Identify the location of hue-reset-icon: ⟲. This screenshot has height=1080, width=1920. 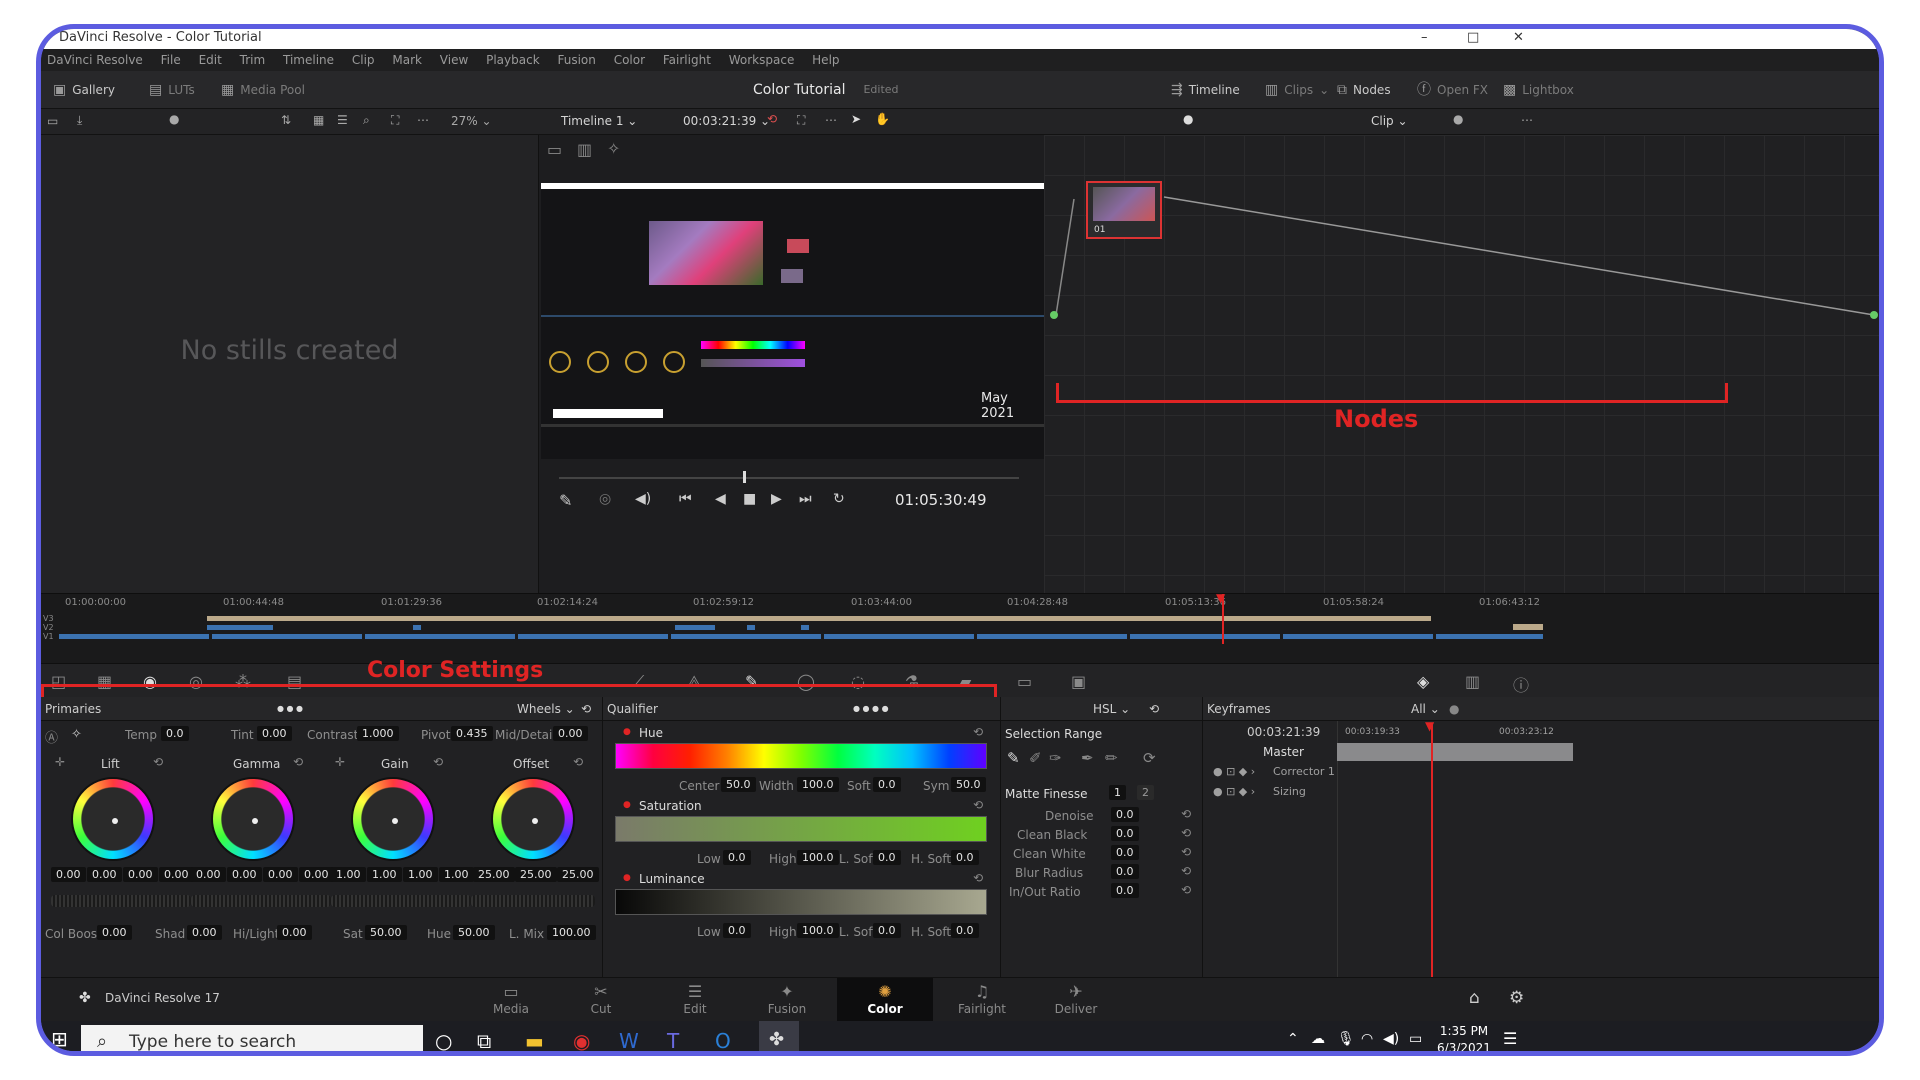
(978, 732).